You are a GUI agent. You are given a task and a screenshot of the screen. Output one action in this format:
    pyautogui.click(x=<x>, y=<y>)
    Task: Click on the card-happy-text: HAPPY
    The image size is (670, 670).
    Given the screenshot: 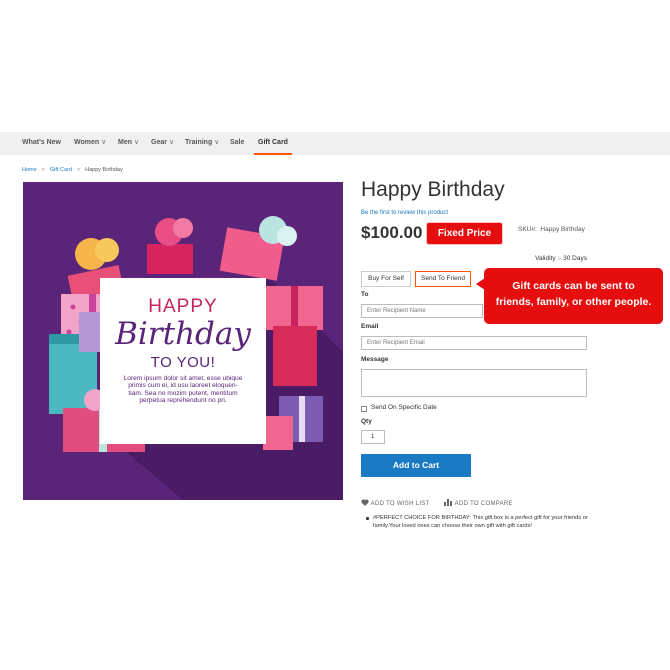 What is the action you would take?
    pyautogui.click(x=183, y=306)
    